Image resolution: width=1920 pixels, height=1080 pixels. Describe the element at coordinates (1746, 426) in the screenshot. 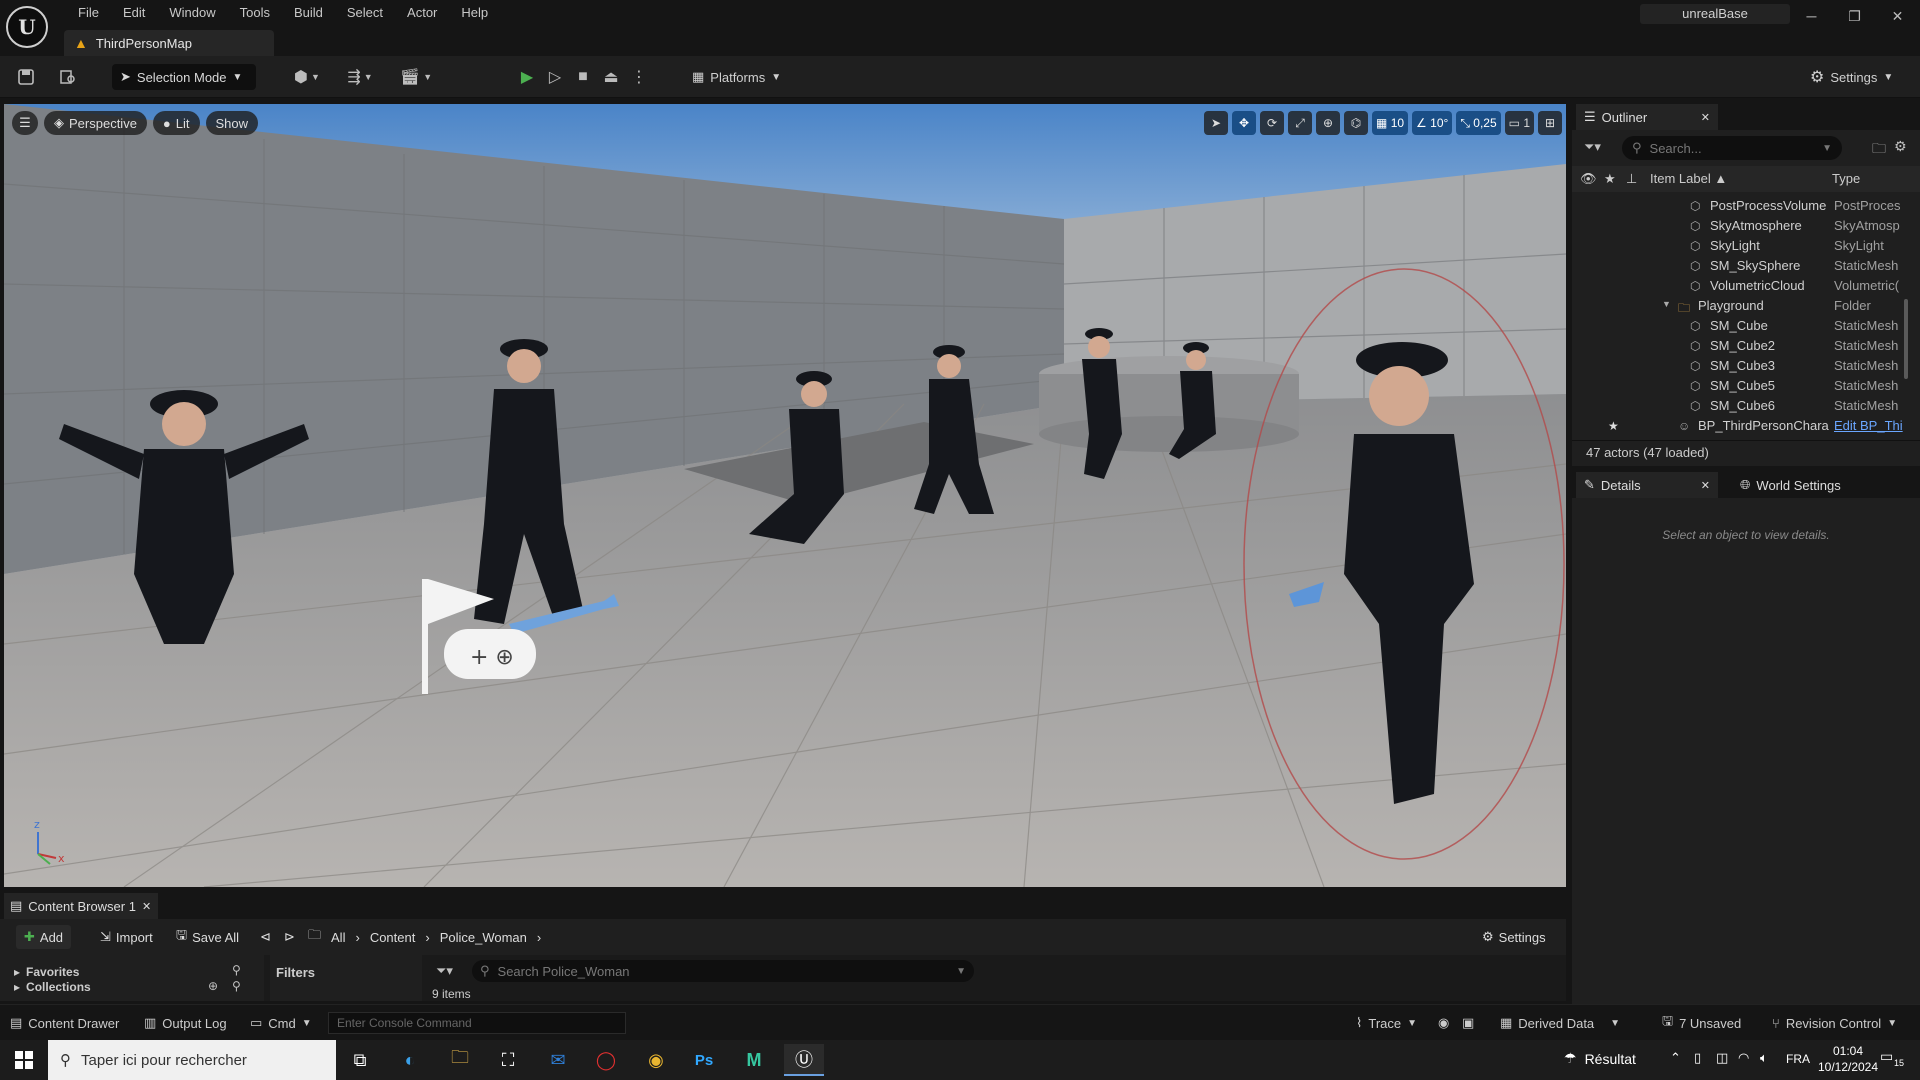

I see `outliner-row: ☺ ★ BP_ThirdPersonChara Edit BP_Thi` at that location.